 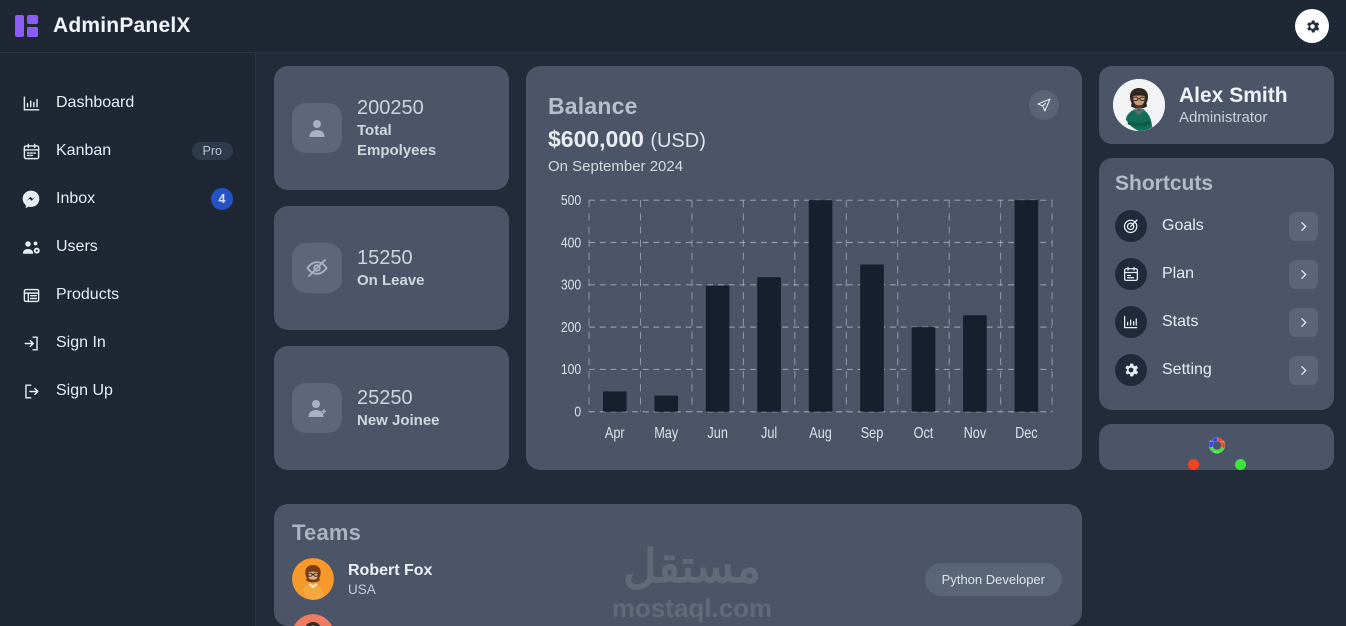 What do you see at coordinates (385, 397) in the screenshot?
I see `stat-value: 25250` at bounding box center [385, 397].